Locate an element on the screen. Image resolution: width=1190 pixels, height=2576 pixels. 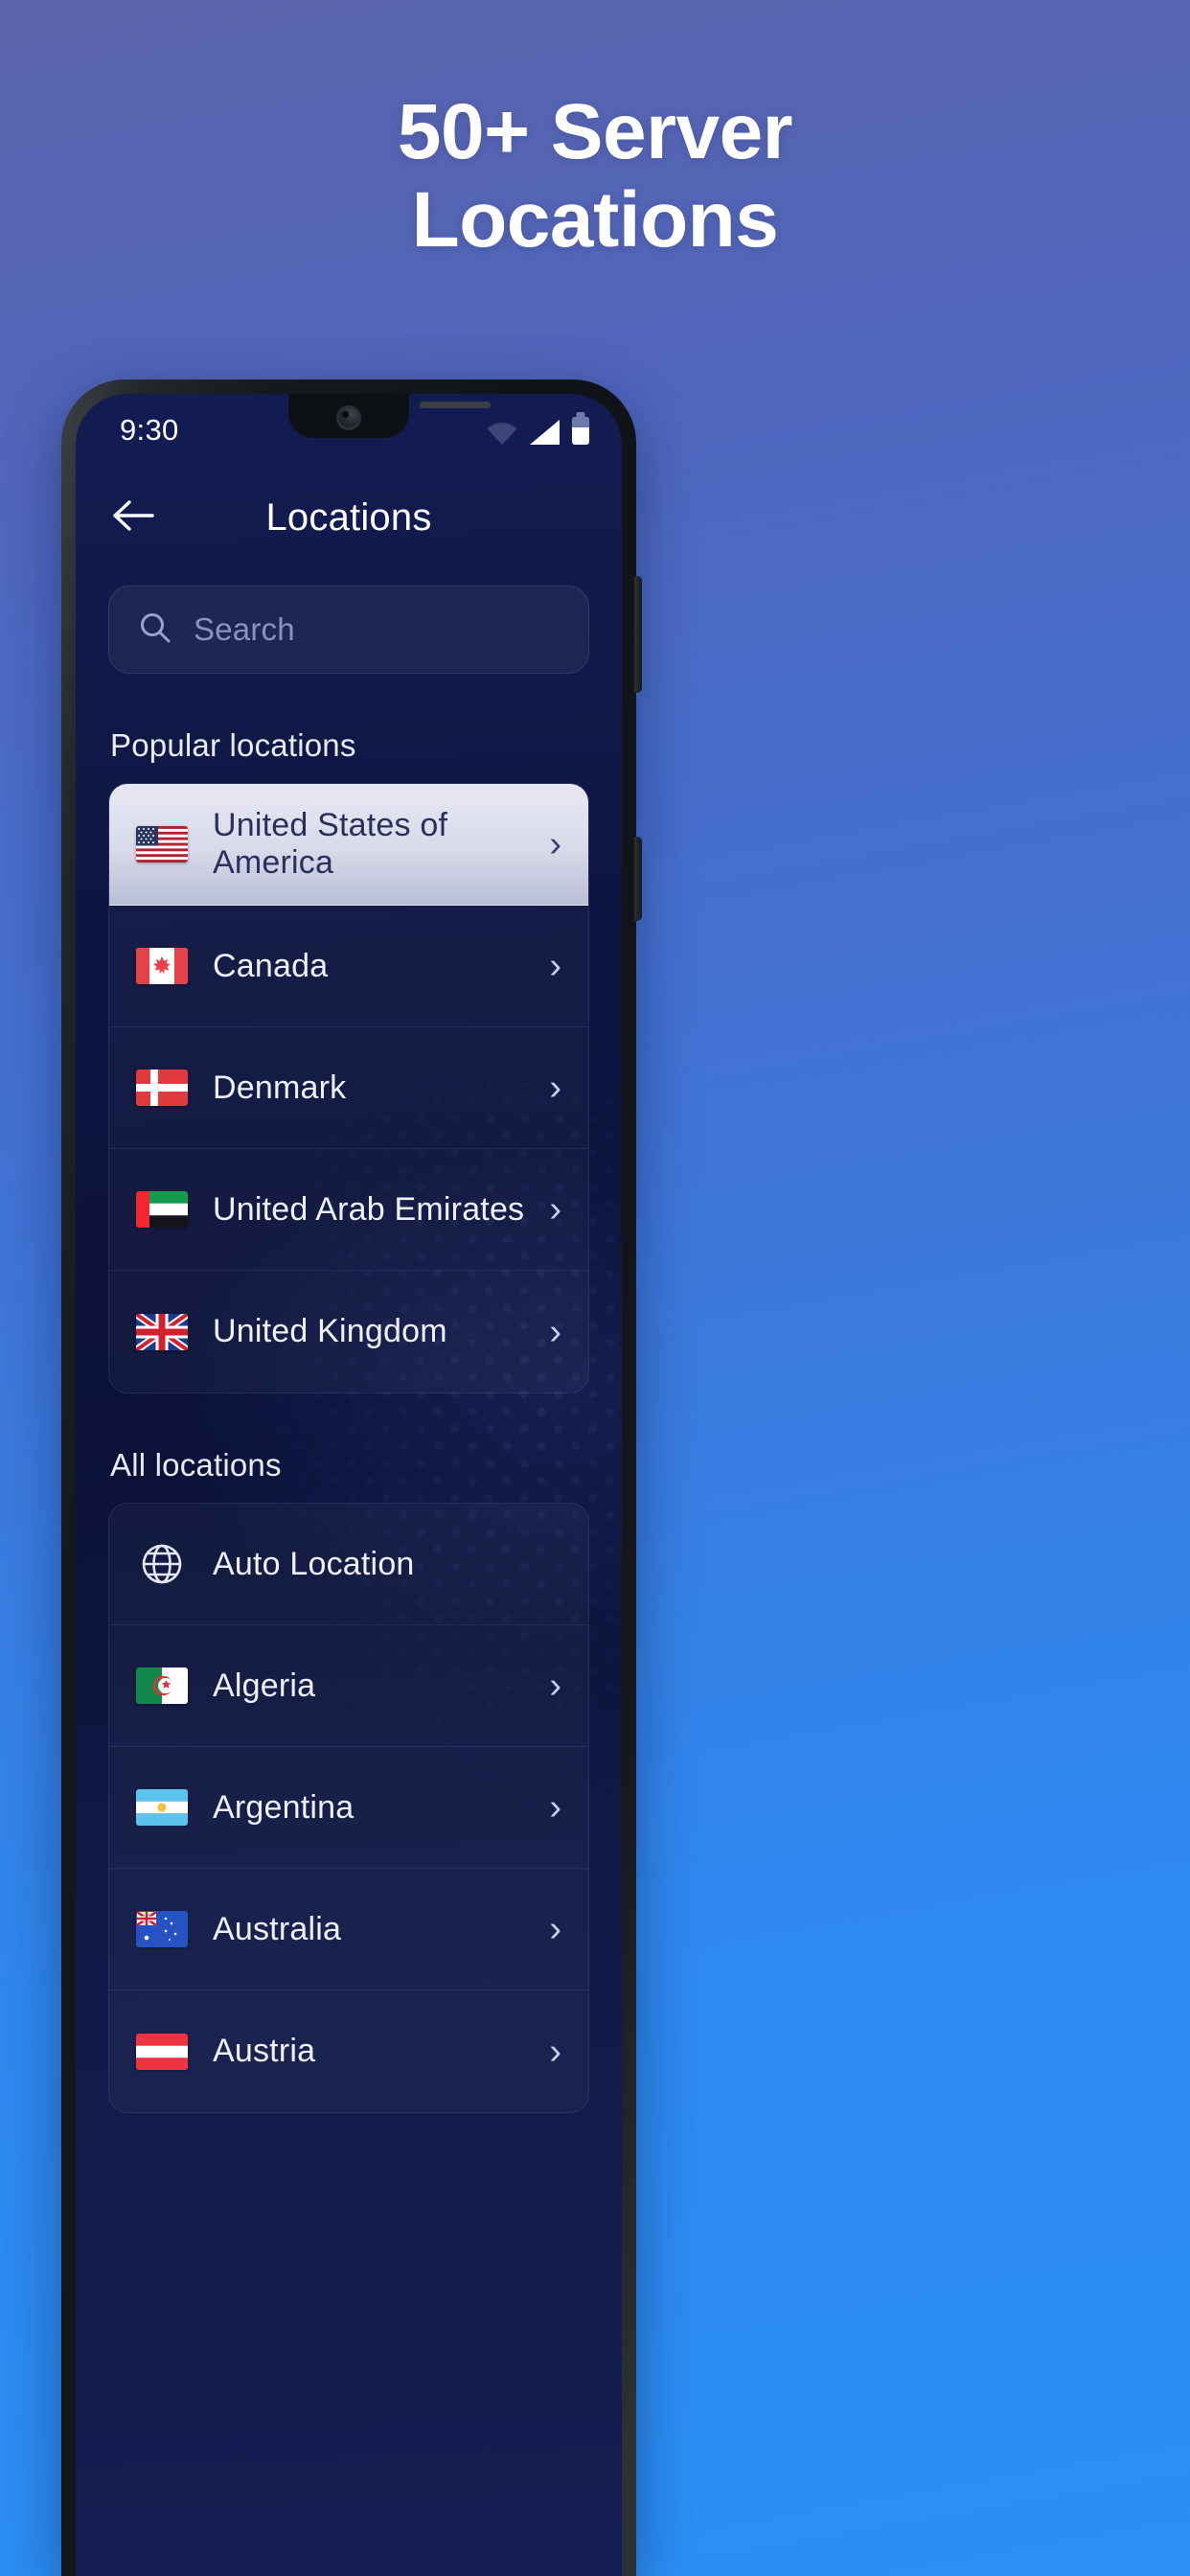
back-button is located at coordinates (134, 517).